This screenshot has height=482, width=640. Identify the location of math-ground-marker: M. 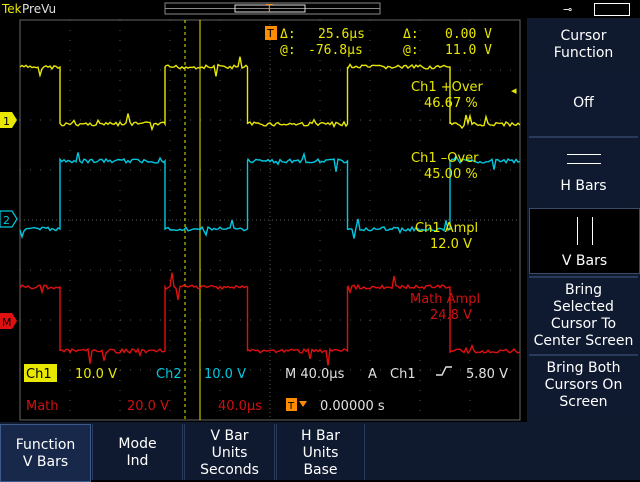
(8, 321).